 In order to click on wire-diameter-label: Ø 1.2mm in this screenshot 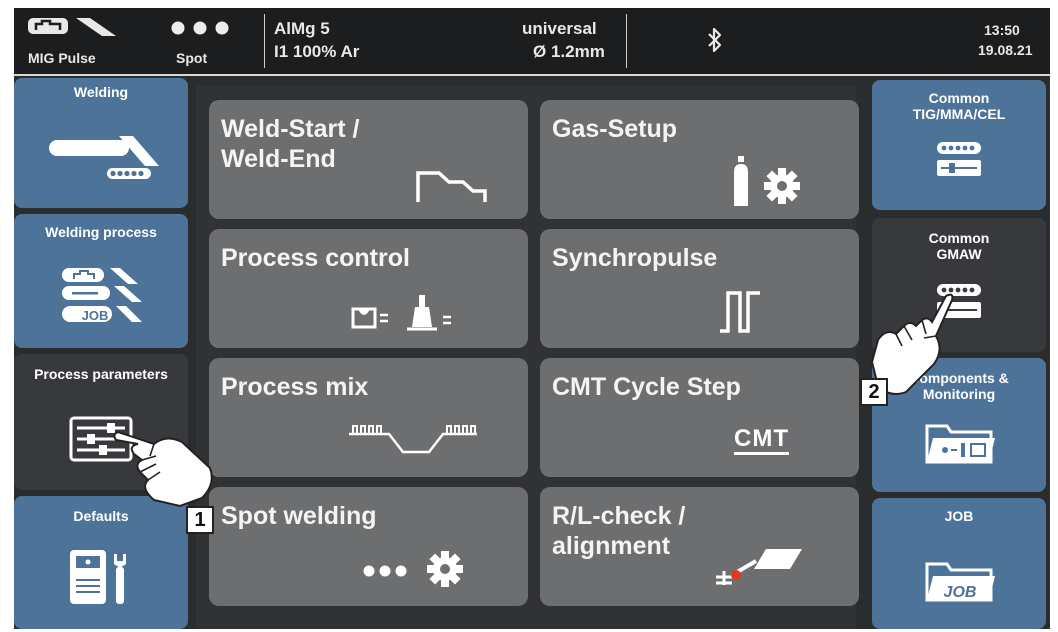, I will do `click(569, 52)`.